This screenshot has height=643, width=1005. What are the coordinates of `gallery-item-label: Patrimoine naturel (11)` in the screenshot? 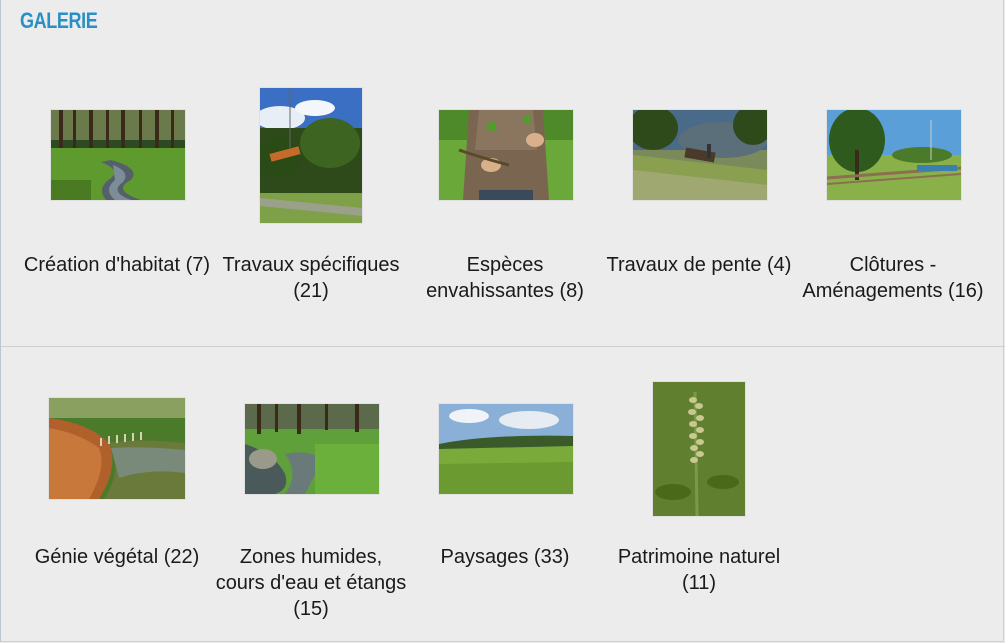 It's located at (699, 570).